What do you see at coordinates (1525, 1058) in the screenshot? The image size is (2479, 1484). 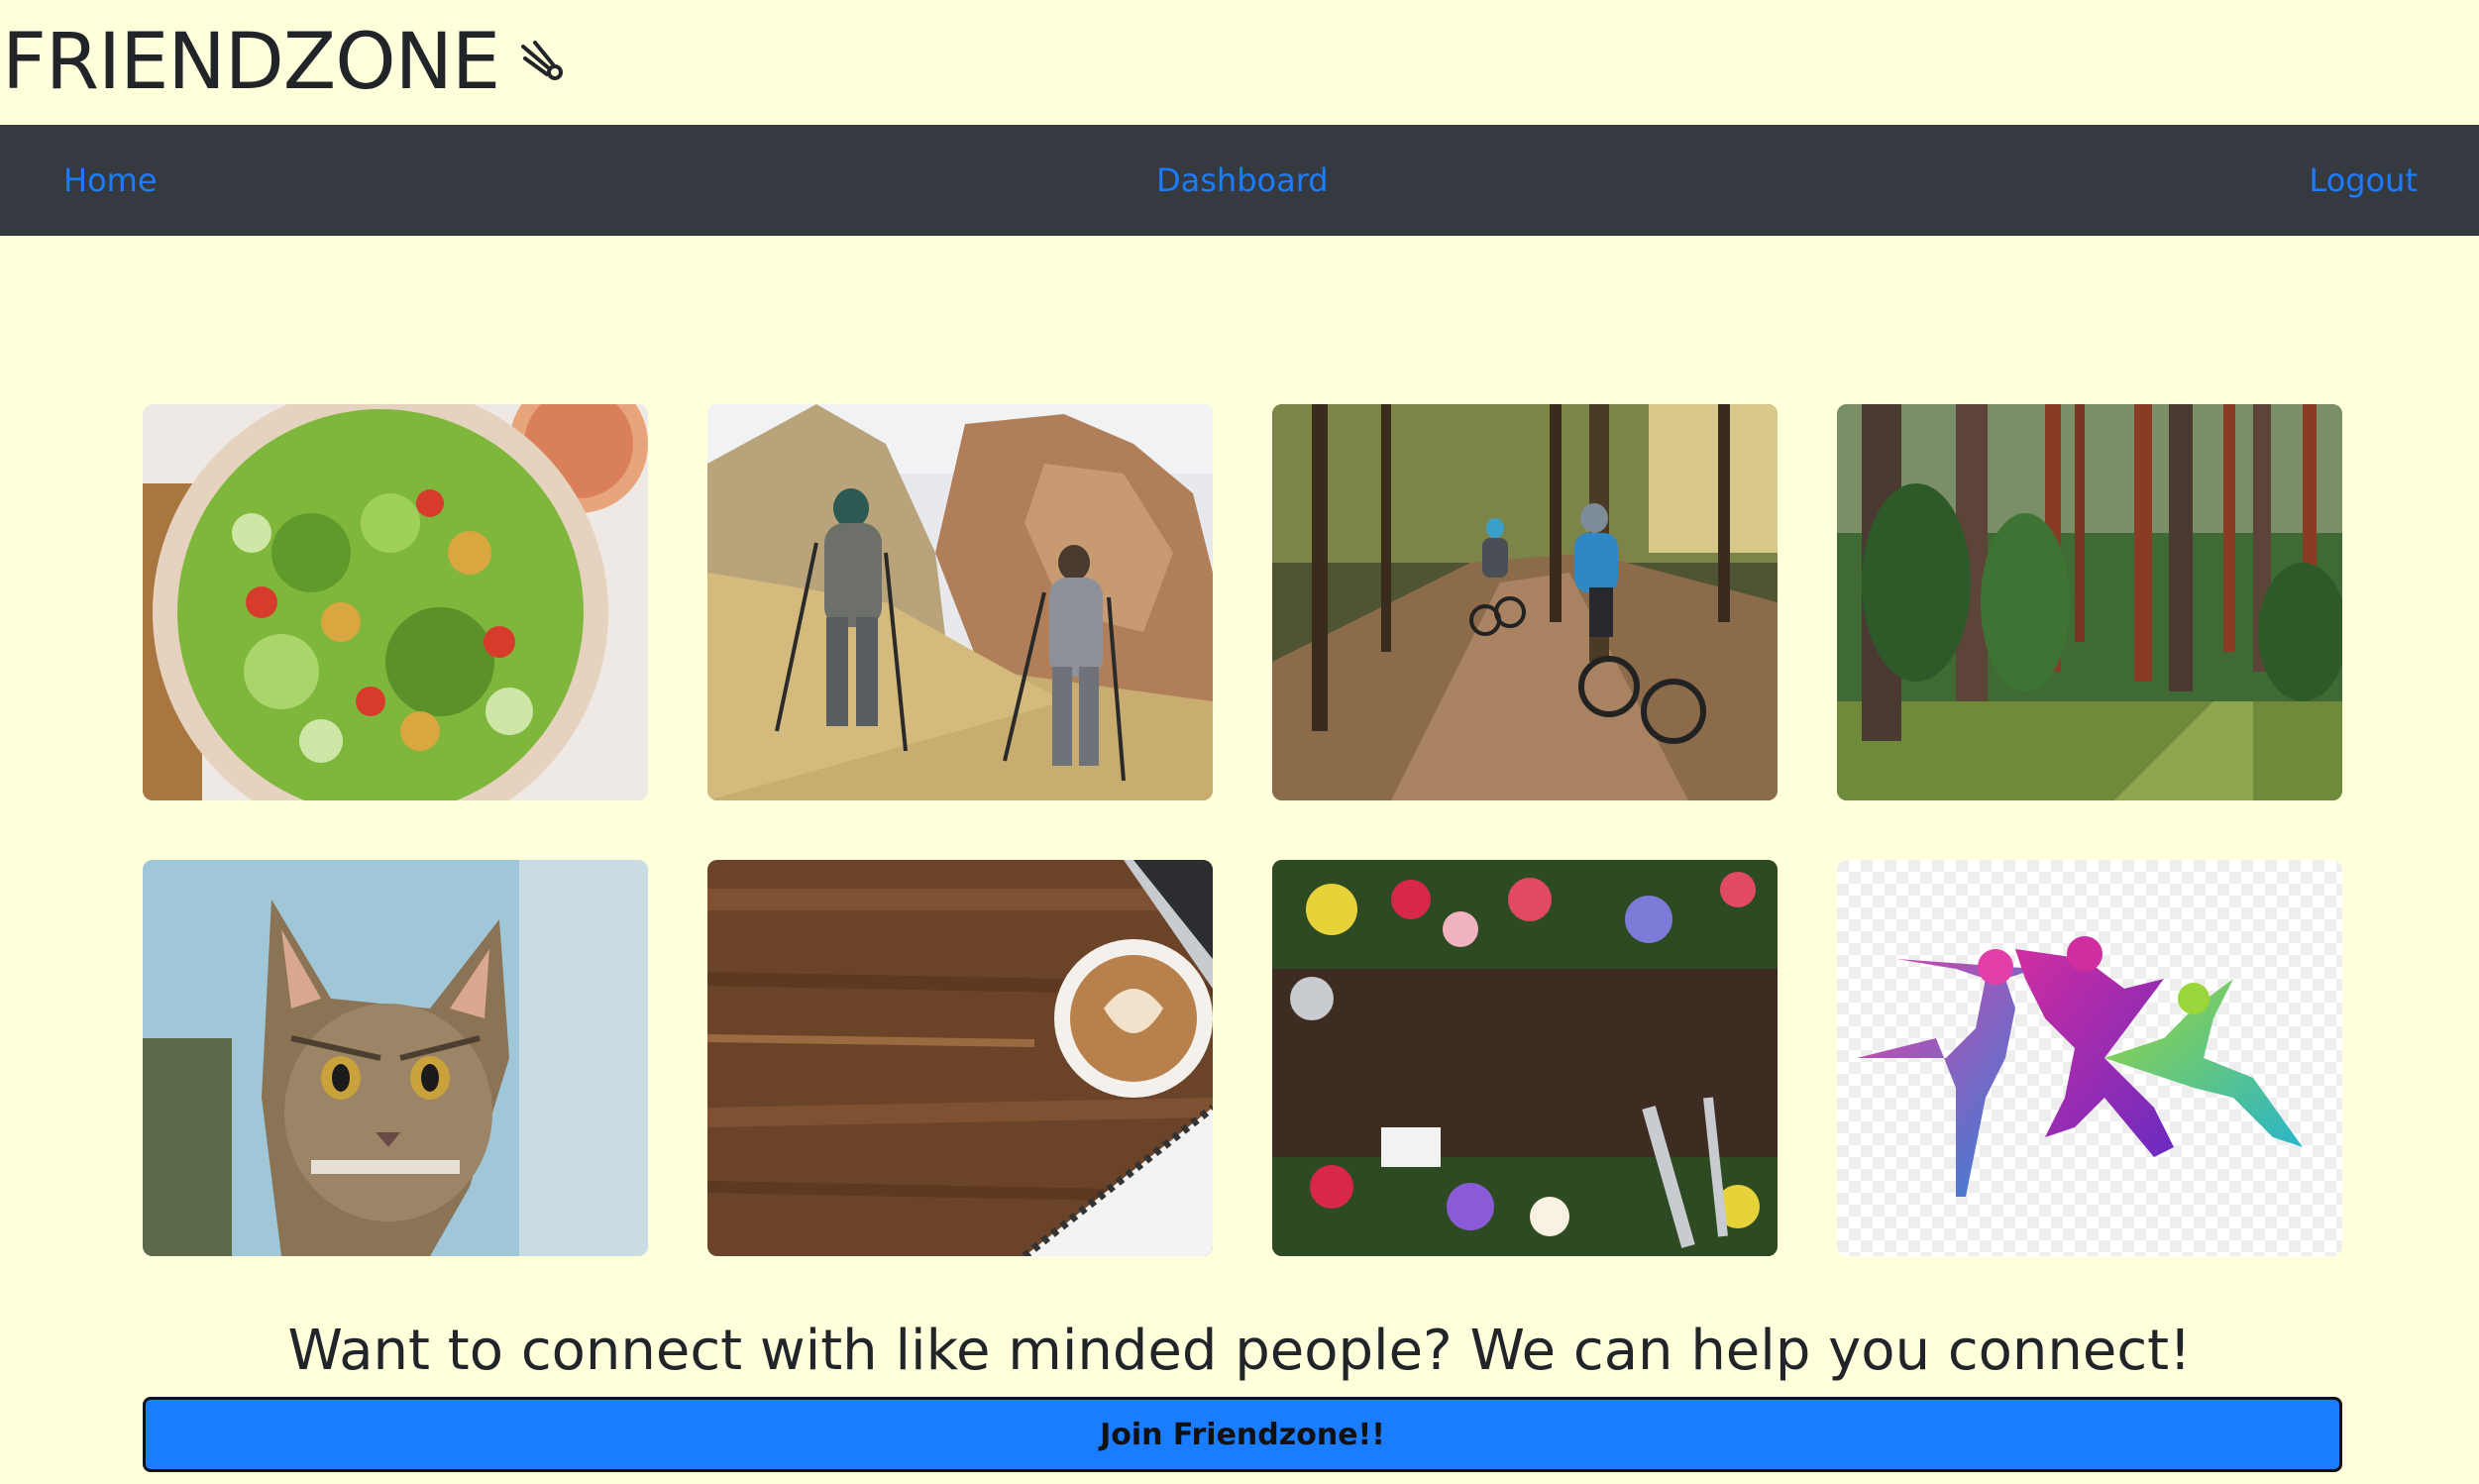 I see `gallery-image-garden` at bounding box center [1525, 1058].